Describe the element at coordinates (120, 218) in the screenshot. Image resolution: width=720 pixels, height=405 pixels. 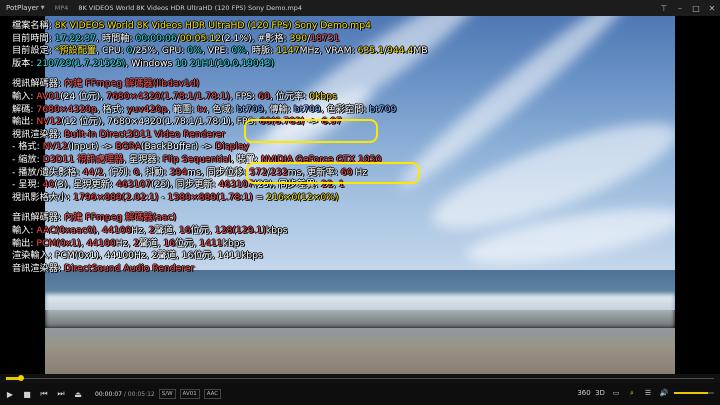
I see `stat-text: 內建 FFmpeg 解碼器(aac)` at that location.